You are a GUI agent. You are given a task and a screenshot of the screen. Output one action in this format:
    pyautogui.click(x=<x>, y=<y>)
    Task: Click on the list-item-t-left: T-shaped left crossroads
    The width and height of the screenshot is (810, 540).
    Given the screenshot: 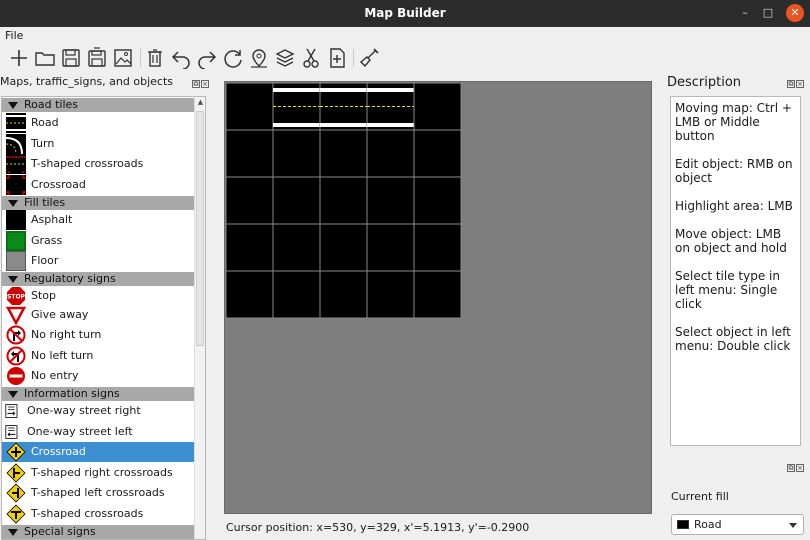 What is the action you would take?
    pyautogui.click(x=98, y=493)
    